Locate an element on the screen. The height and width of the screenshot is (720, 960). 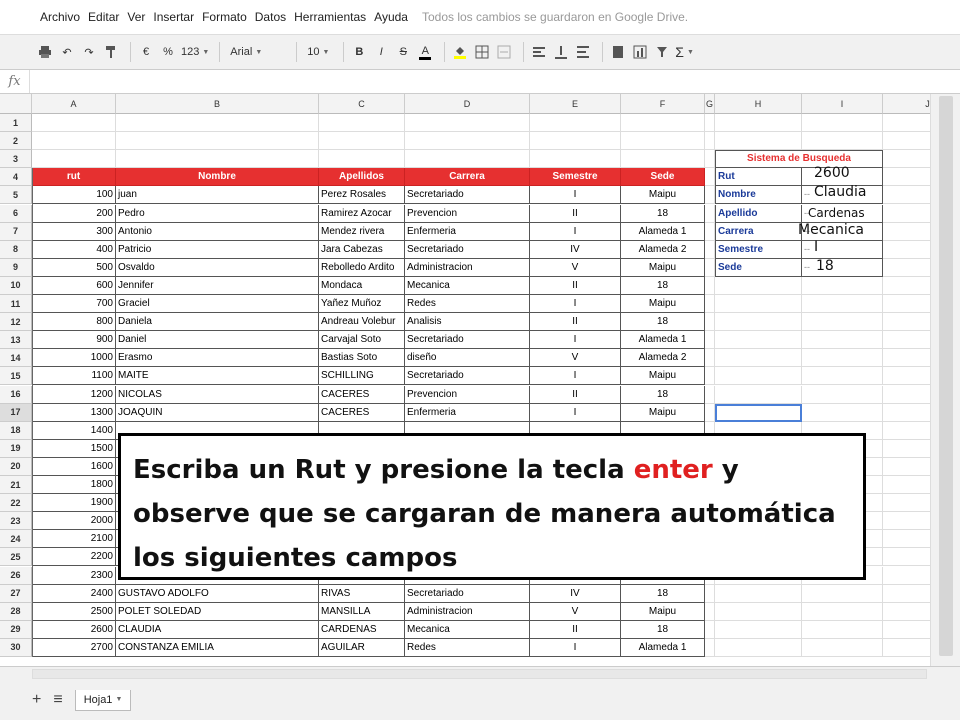
column-header-a: A is located at coordinates (74, 104).